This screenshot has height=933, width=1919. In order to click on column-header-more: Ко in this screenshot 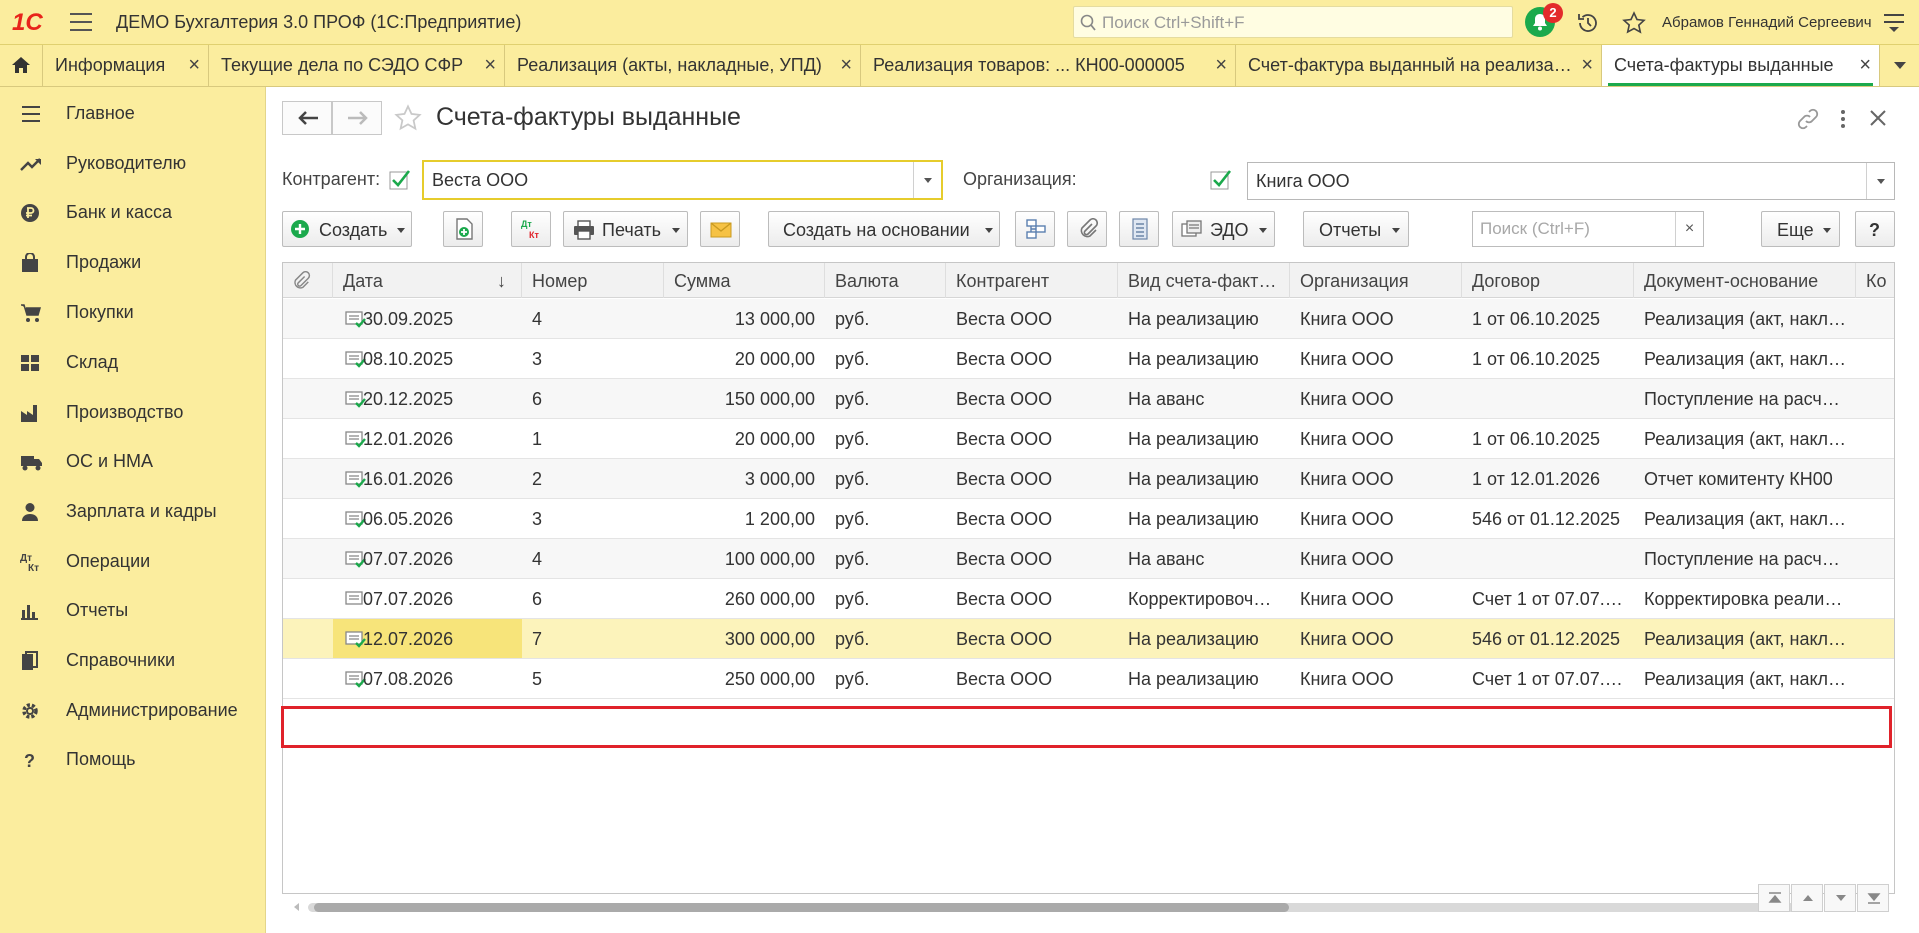, I will do `click(1875, 280)`.